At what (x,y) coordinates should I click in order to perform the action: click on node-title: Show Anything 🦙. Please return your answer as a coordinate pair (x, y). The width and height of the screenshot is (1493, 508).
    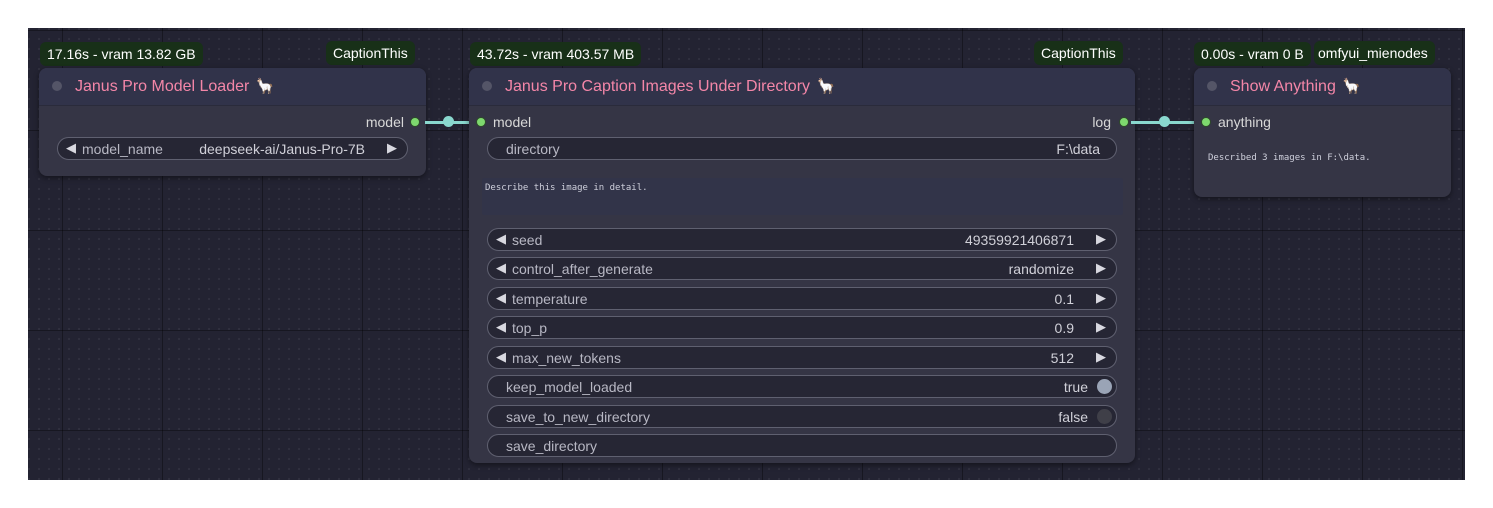
    Looking at the image, I should click on (1295, 86).